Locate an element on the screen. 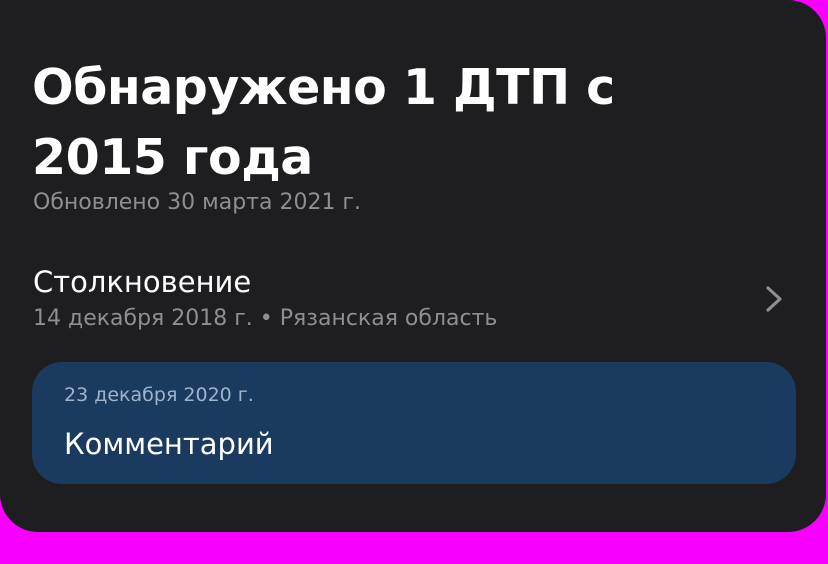  updated-date: Обновлено 30 марта 2021 г. is located at coordinates (197, 202).